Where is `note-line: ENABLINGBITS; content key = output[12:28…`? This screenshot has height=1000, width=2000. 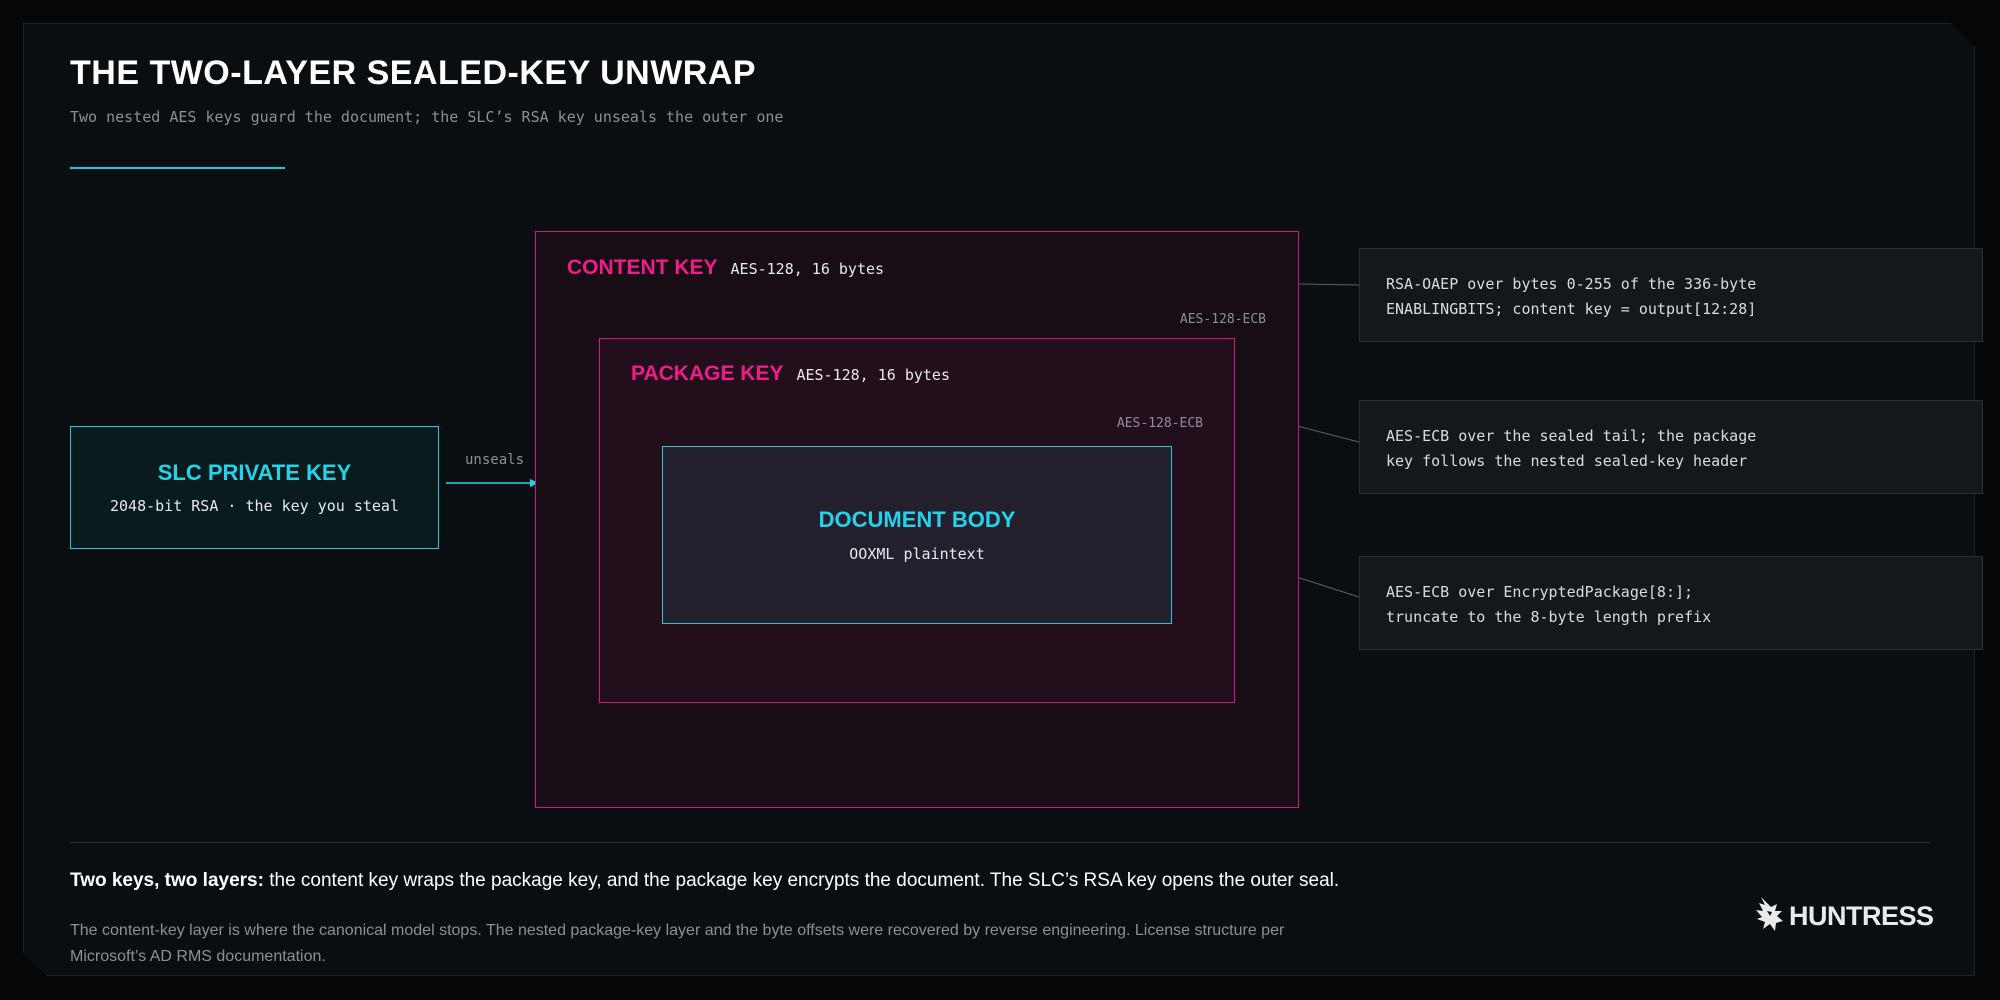
note-line: ENABLINGBITS; content key = output[12:28… is located at coordinates (1571, 309).